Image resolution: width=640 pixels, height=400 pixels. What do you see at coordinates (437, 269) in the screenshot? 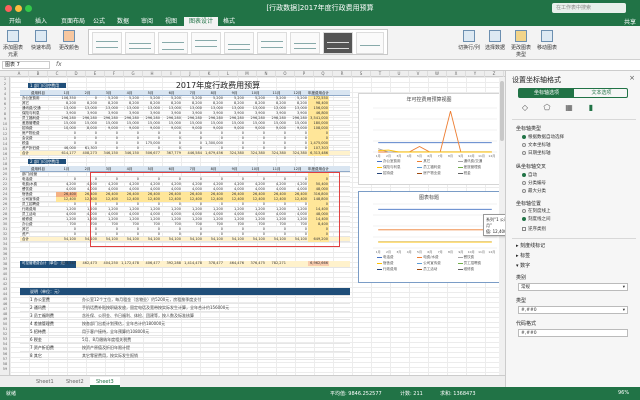
I see `legend-entry: 员工活动` at bounding box center [437, 269].